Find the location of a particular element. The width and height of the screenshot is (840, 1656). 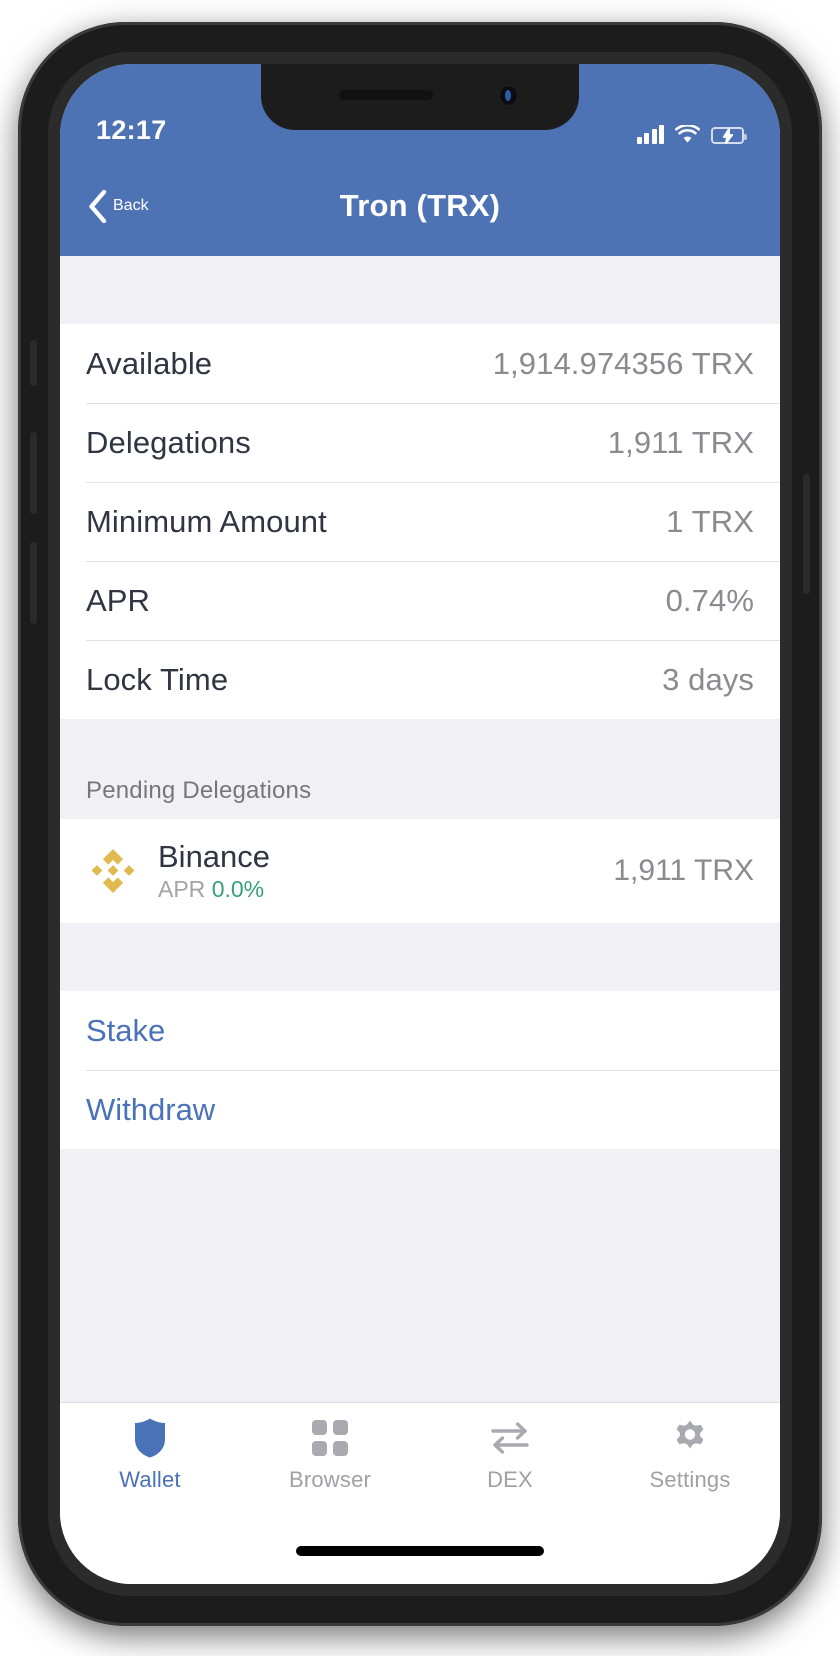

page-title: Tron (TRX) is located at coordinates (420, 205).